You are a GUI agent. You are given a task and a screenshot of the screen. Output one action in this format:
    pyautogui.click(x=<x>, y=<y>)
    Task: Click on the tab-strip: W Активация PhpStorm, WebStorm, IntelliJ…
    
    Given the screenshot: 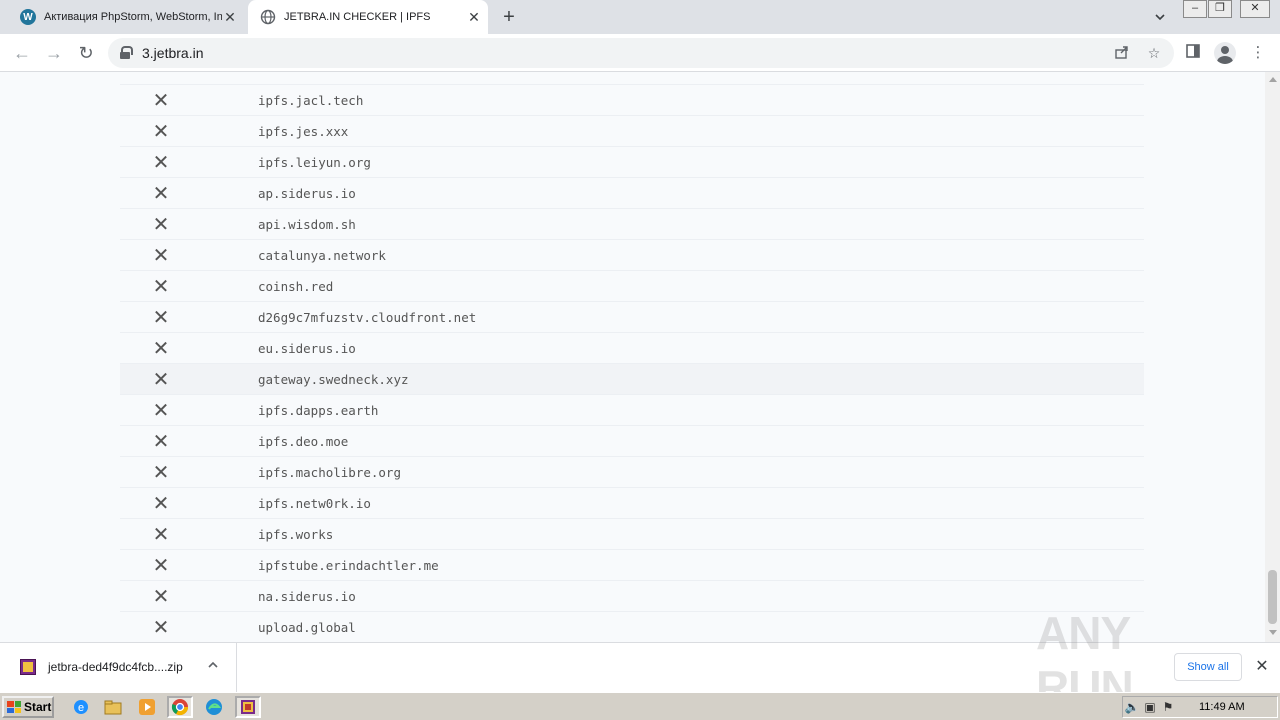 What is the action you would take?
    pyautogui.click(x=640, y=17)
    